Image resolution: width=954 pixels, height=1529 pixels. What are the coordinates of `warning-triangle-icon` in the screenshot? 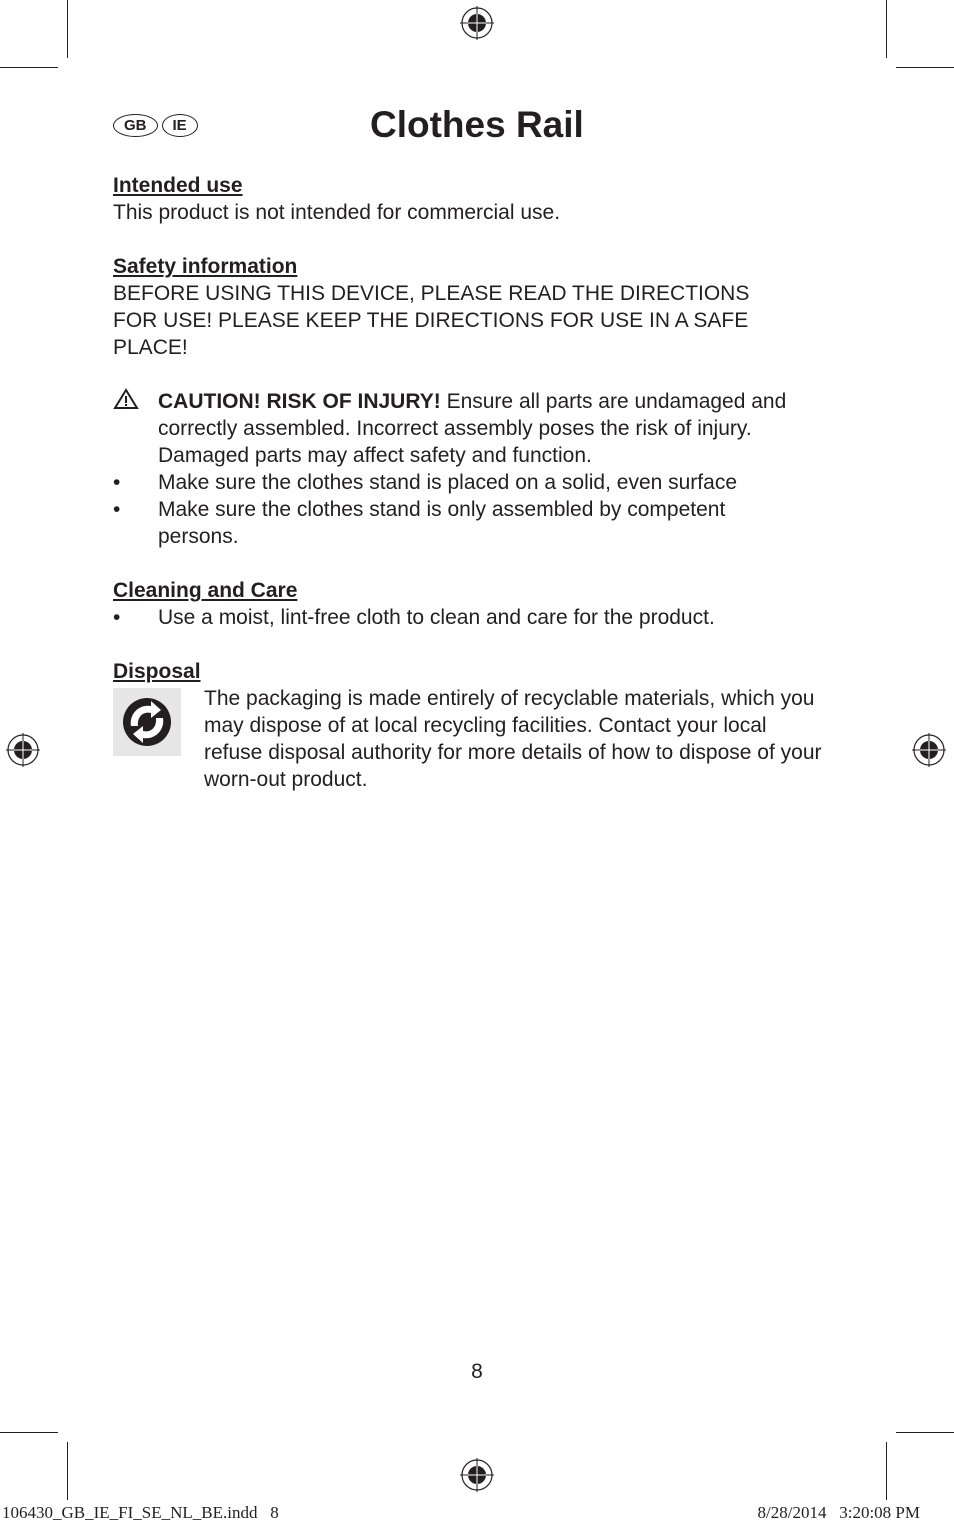 It's located at (135, 428).